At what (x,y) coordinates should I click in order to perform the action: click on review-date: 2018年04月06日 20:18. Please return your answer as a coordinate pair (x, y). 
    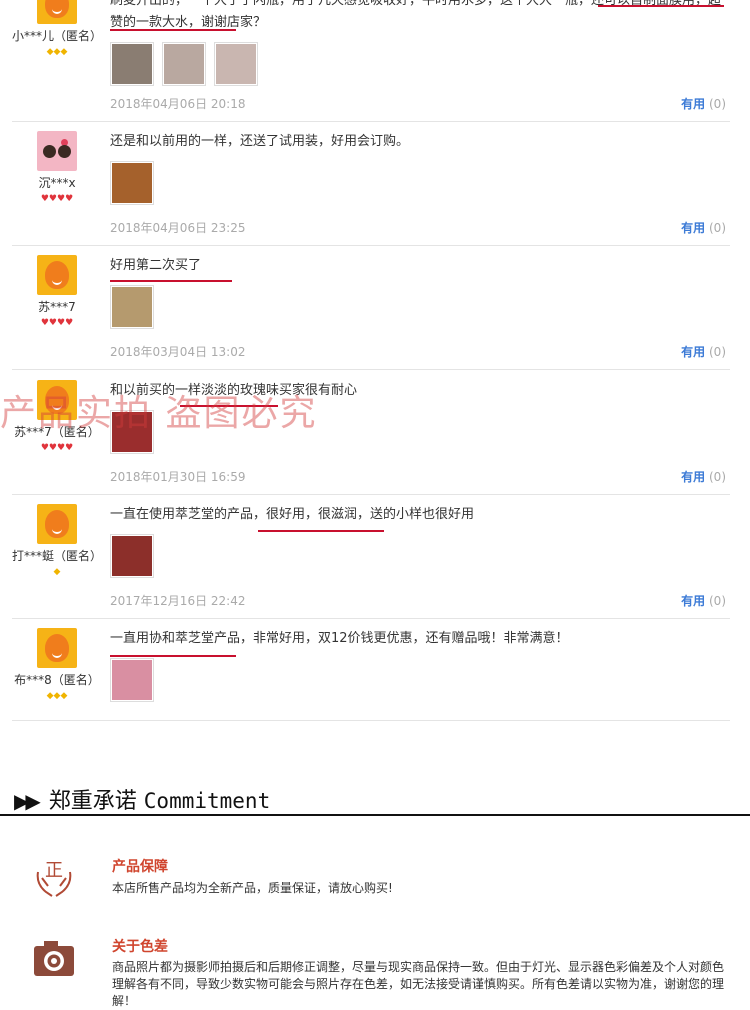
    Looking at the image, I should click on (178, 104).